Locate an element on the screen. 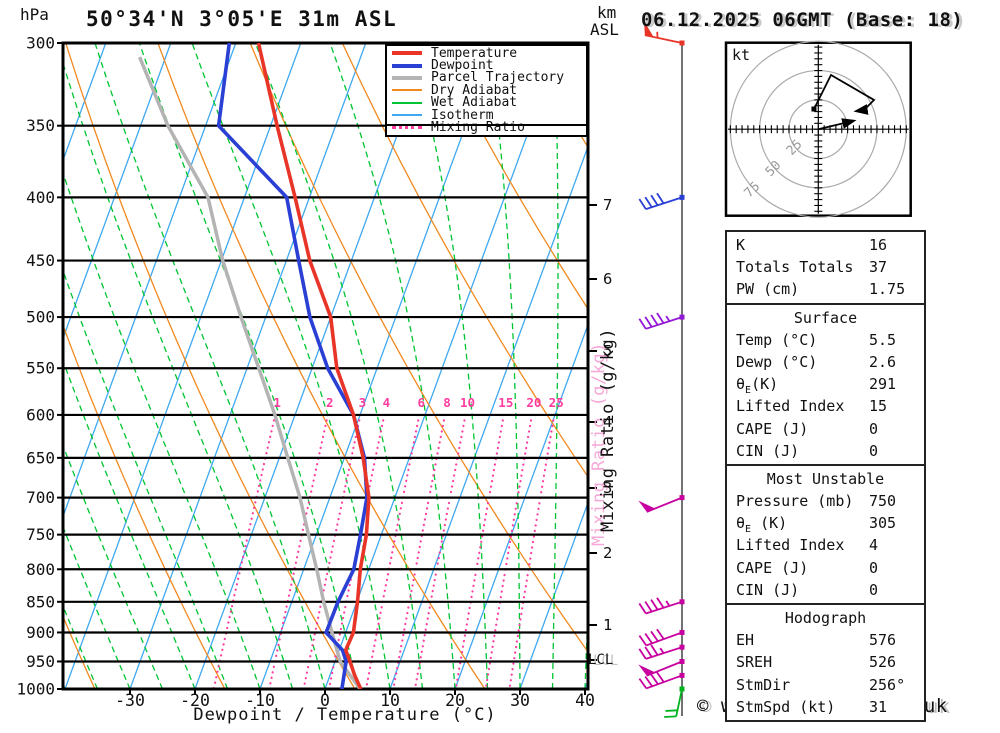  temperature-curve is located at coordinates (313, 366).